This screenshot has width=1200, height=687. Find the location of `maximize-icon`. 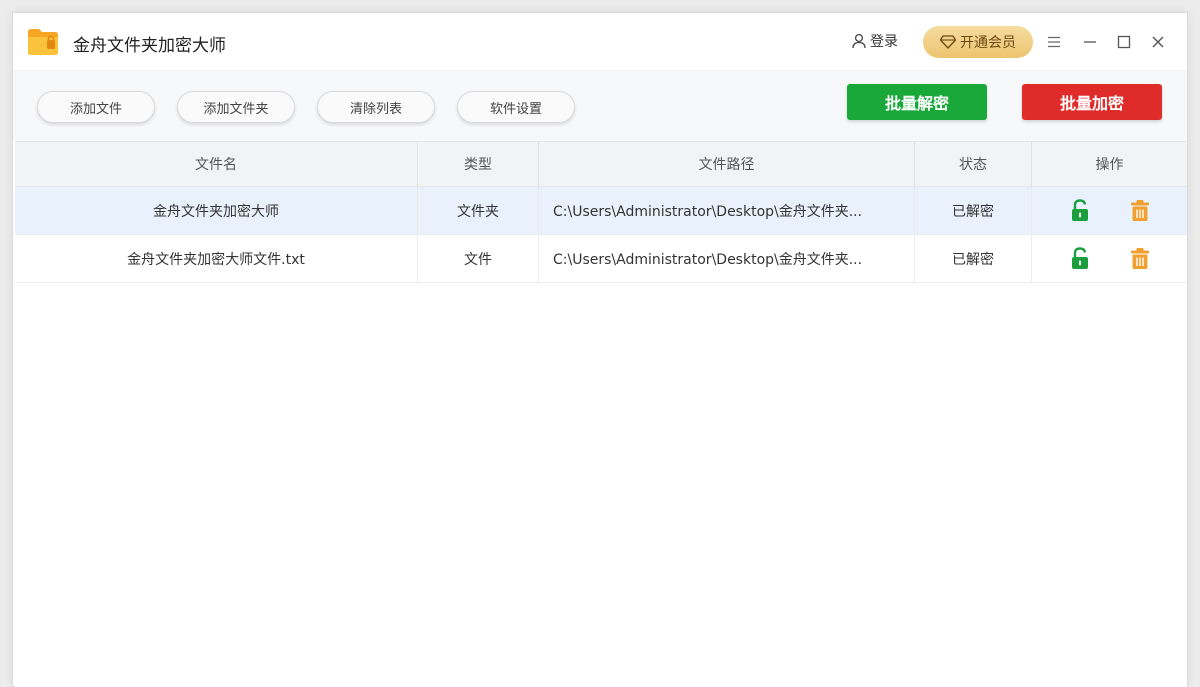

maximize-icon is located at coordinates (1124, 42).